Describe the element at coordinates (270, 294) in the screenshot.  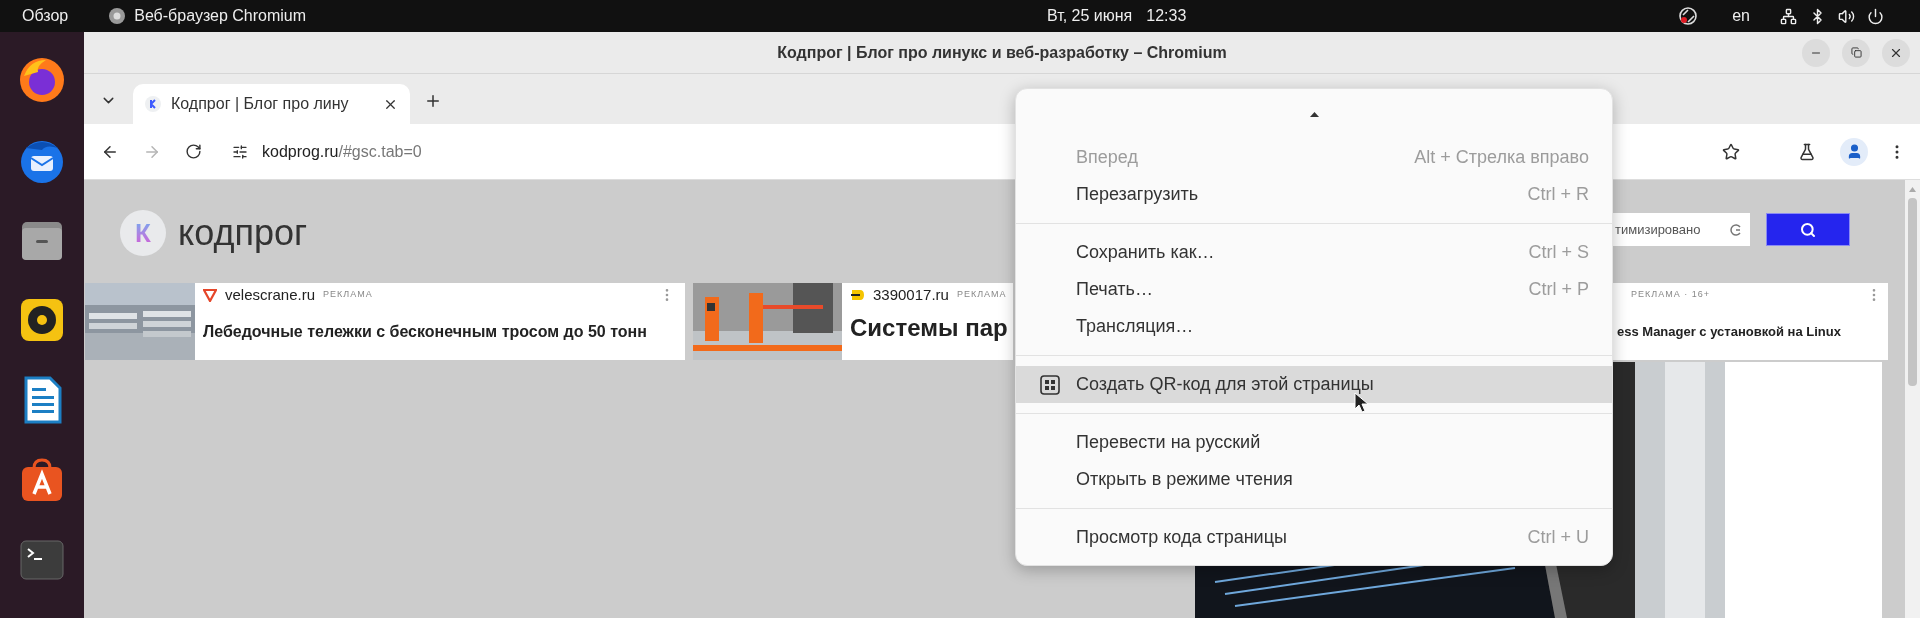
I see `ad-domain: velescrane.ru` at that location.